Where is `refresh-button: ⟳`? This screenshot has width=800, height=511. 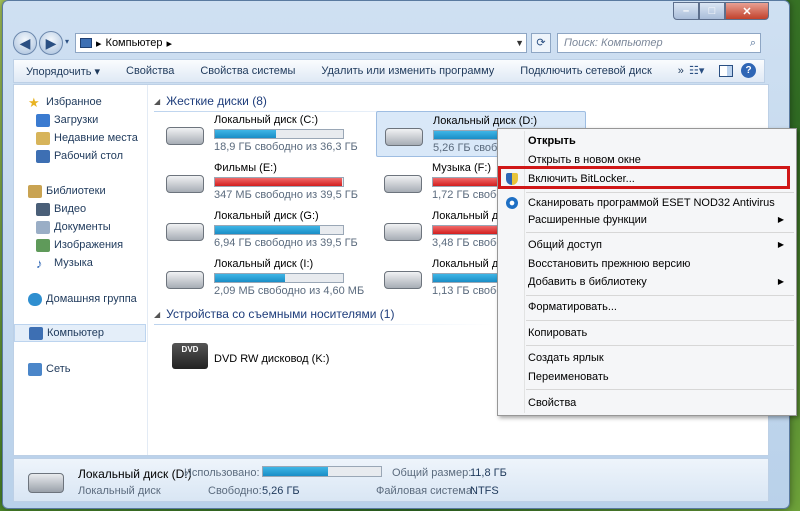 refresh-button: ⟳ is located at coordinates (541, 43).